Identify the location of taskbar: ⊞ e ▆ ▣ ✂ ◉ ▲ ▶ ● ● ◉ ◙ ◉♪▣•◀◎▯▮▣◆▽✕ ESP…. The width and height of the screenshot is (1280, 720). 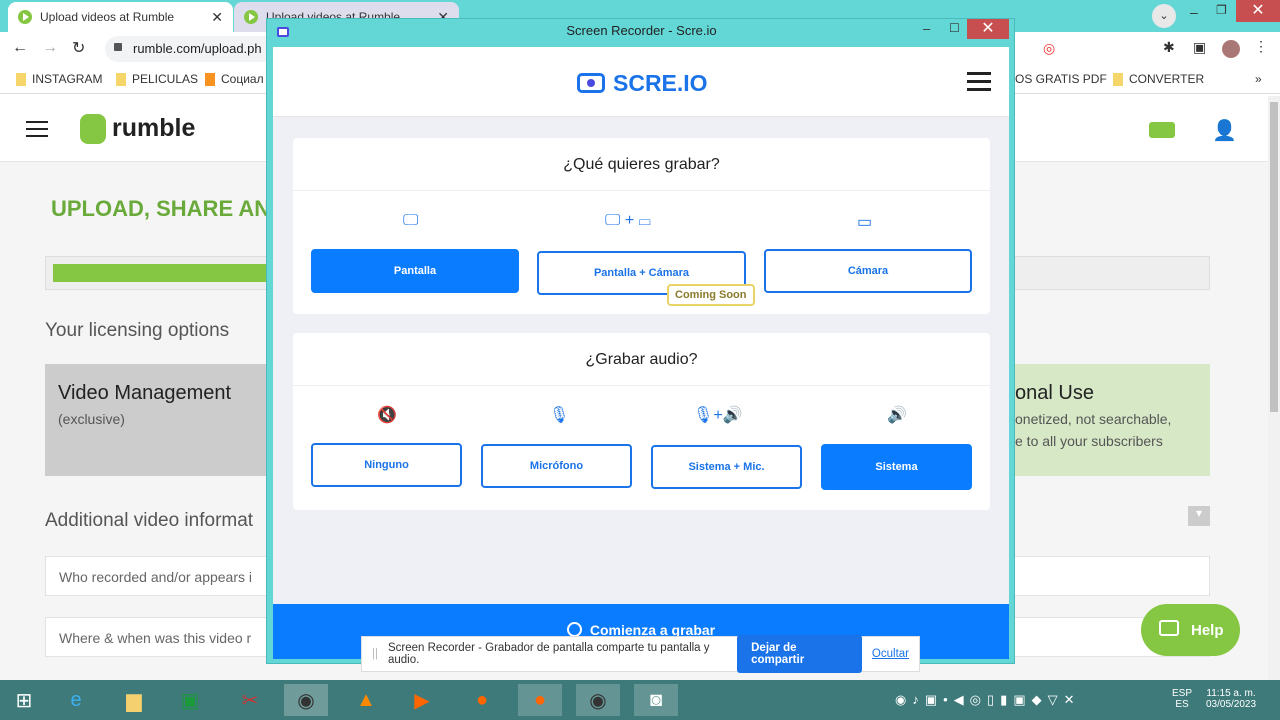
(640, 700).